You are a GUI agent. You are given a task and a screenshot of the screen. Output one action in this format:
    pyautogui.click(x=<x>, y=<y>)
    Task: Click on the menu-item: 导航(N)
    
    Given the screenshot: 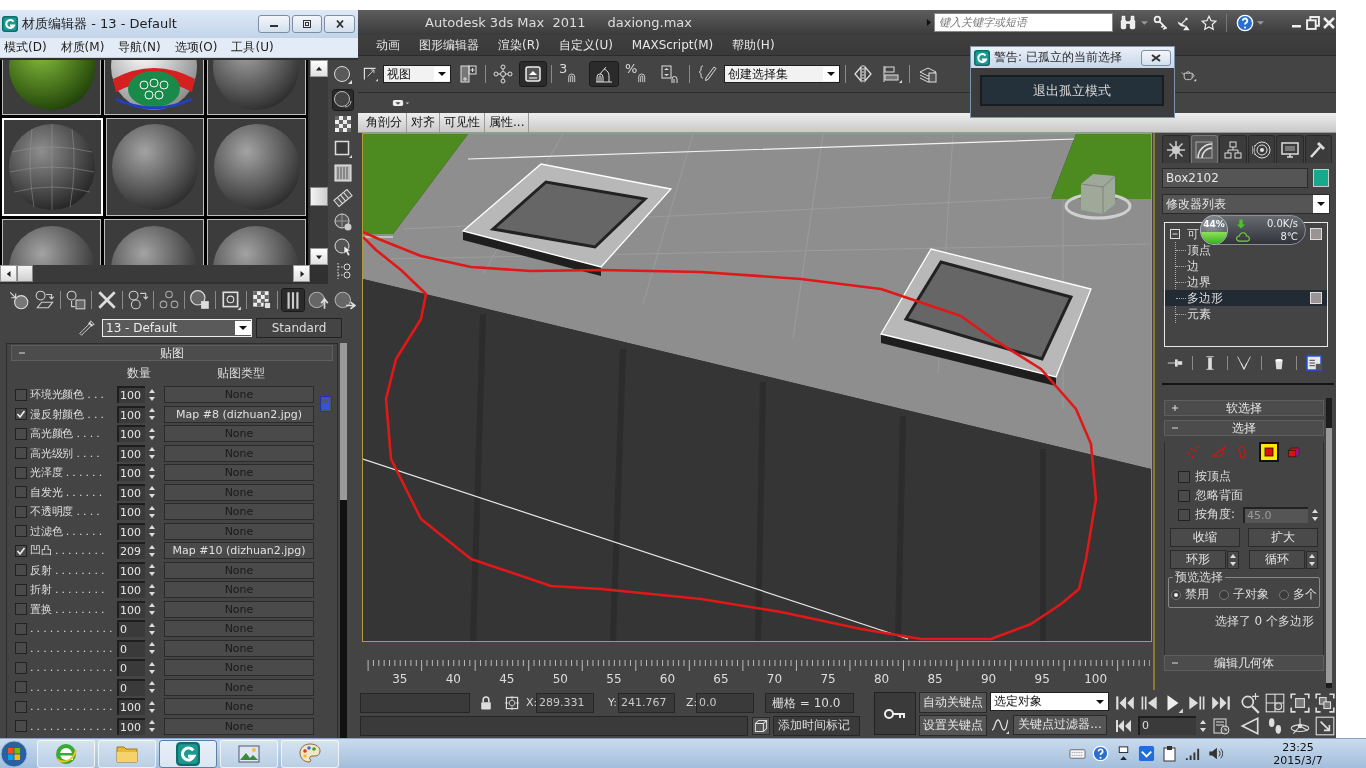 What is the action you would take?
    pyautogui.click(x=139, y=47)
    